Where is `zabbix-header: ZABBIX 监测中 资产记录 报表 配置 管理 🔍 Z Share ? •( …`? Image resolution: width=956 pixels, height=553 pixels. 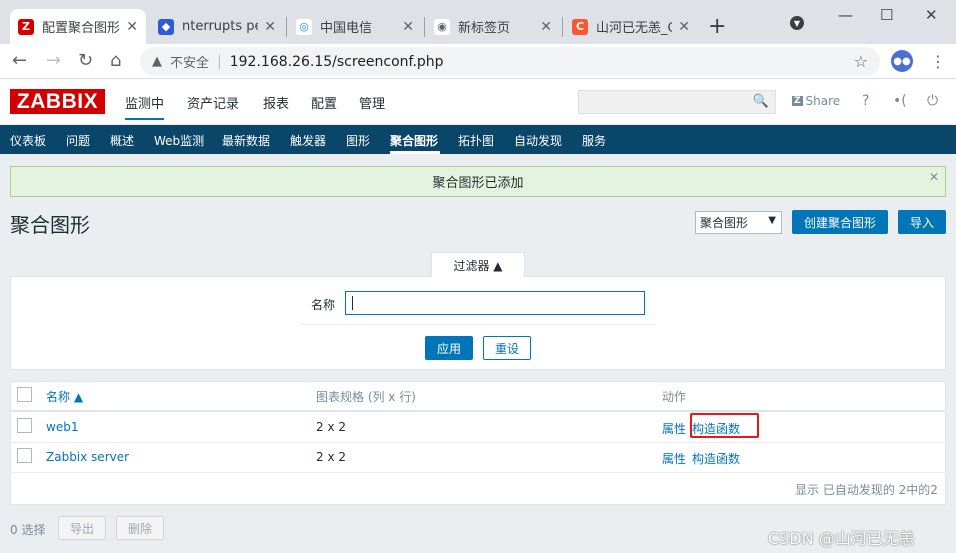 zabbix-header: ZABBIX 监测中 资产记录 报表 配置 管理 🔍 Z Share ? •( … is located at coordinates (478, 102).